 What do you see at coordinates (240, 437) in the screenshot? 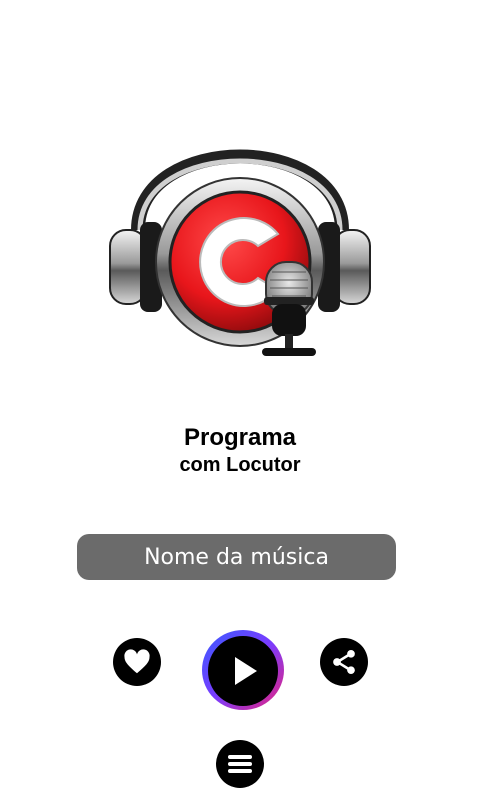
I see `program-title: Programa` at bounding box center [240, 437].